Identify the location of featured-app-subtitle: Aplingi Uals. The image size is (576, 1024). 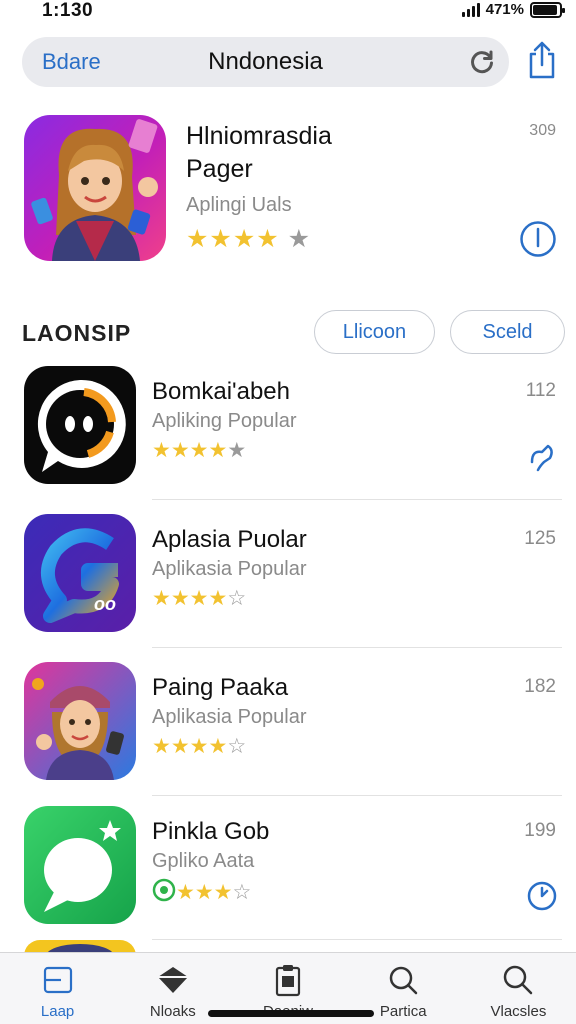
(239, 205).